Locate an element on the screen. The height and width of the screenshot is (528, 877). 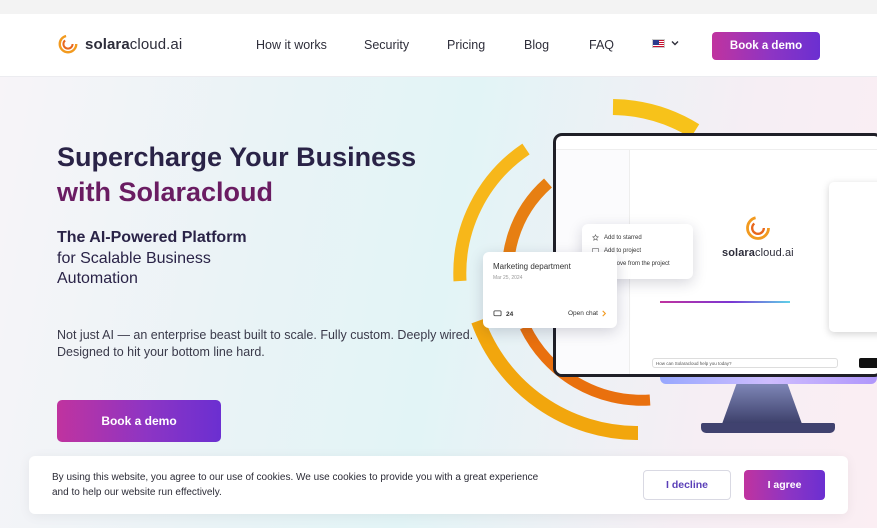
cookie-decline-button: I decline is located at coordinates (687, 485).